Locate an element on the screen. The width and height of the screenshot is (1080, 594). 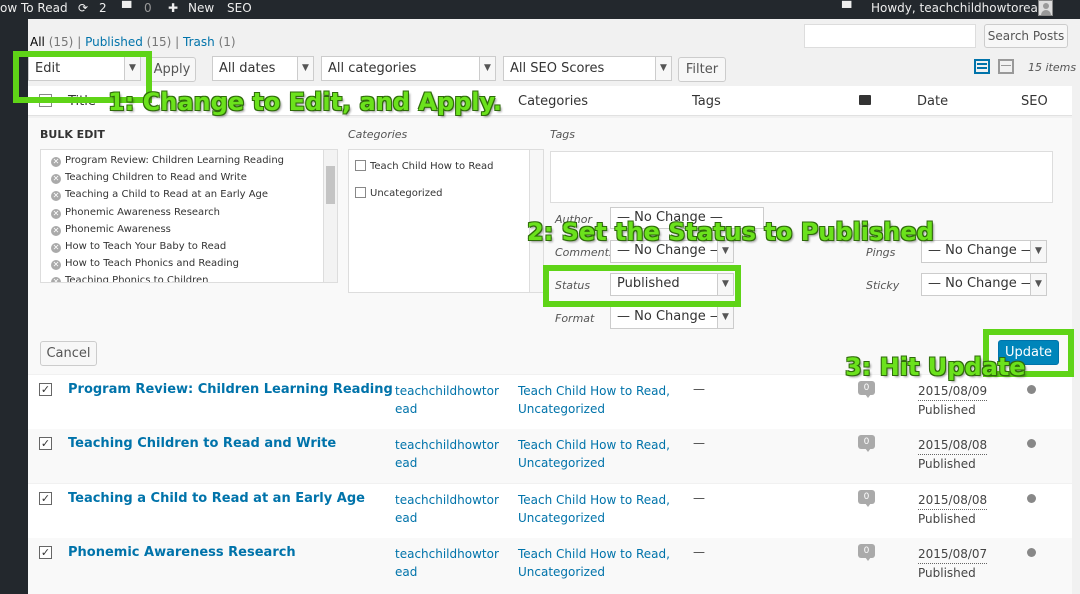
filter-button: Filter is located at coordinates (702, 69).